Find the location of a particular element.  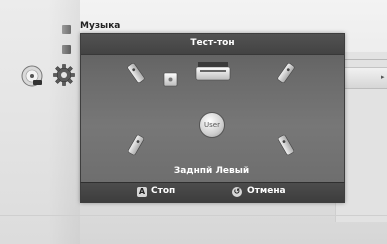

front-right-speaker-icon is located at coordinates (286, 73).